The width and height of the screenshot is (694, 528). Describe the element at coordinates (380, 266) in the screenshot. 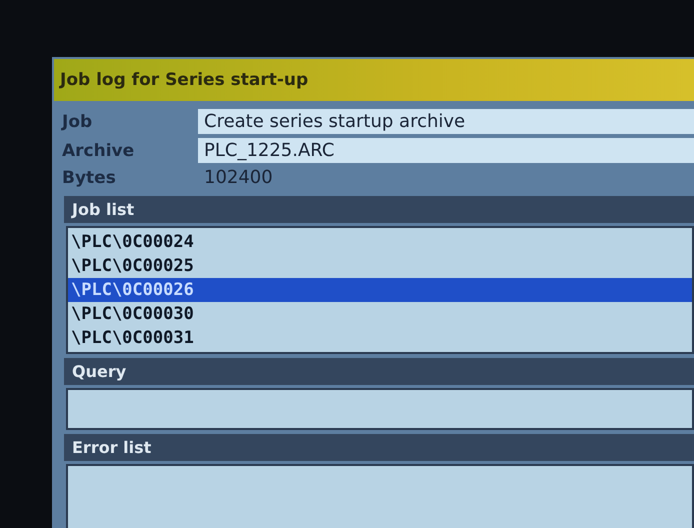

I see `list-item: \PLC\0C00025` at that location.